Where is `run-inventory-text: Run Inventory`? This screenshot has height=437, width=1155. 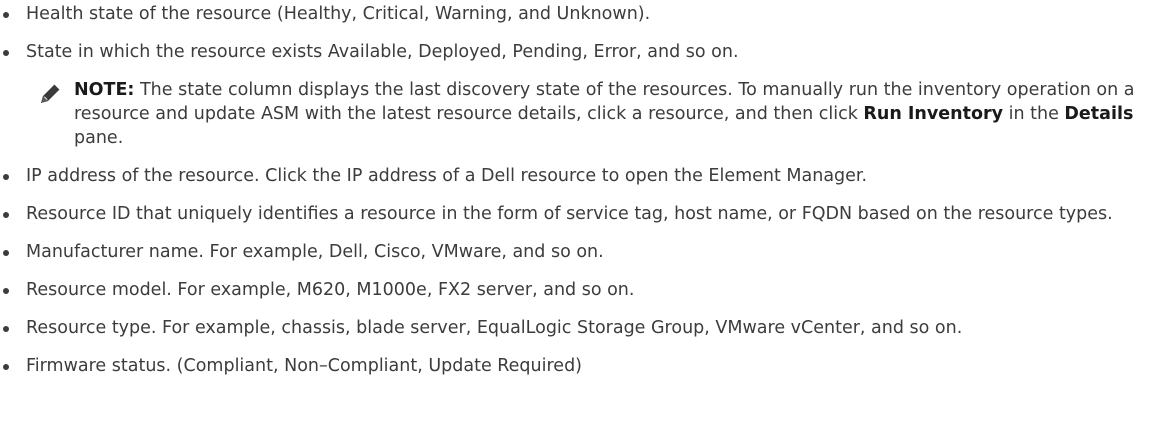 run-inventory-text: Run Inventory is located at coordinates (933, 114).